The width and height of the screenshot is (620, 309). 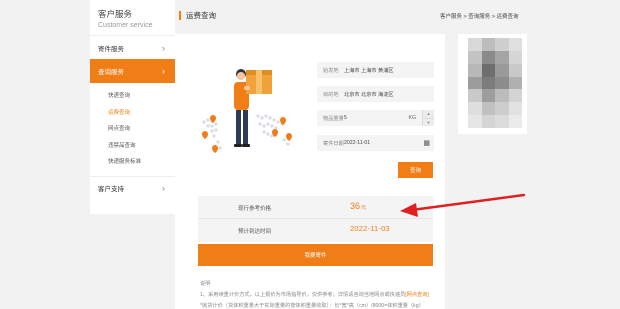 What do you see at coordinates (415, 170) in the screenshot?
I see `query-button: 查询` at bounding box center [415, 170].